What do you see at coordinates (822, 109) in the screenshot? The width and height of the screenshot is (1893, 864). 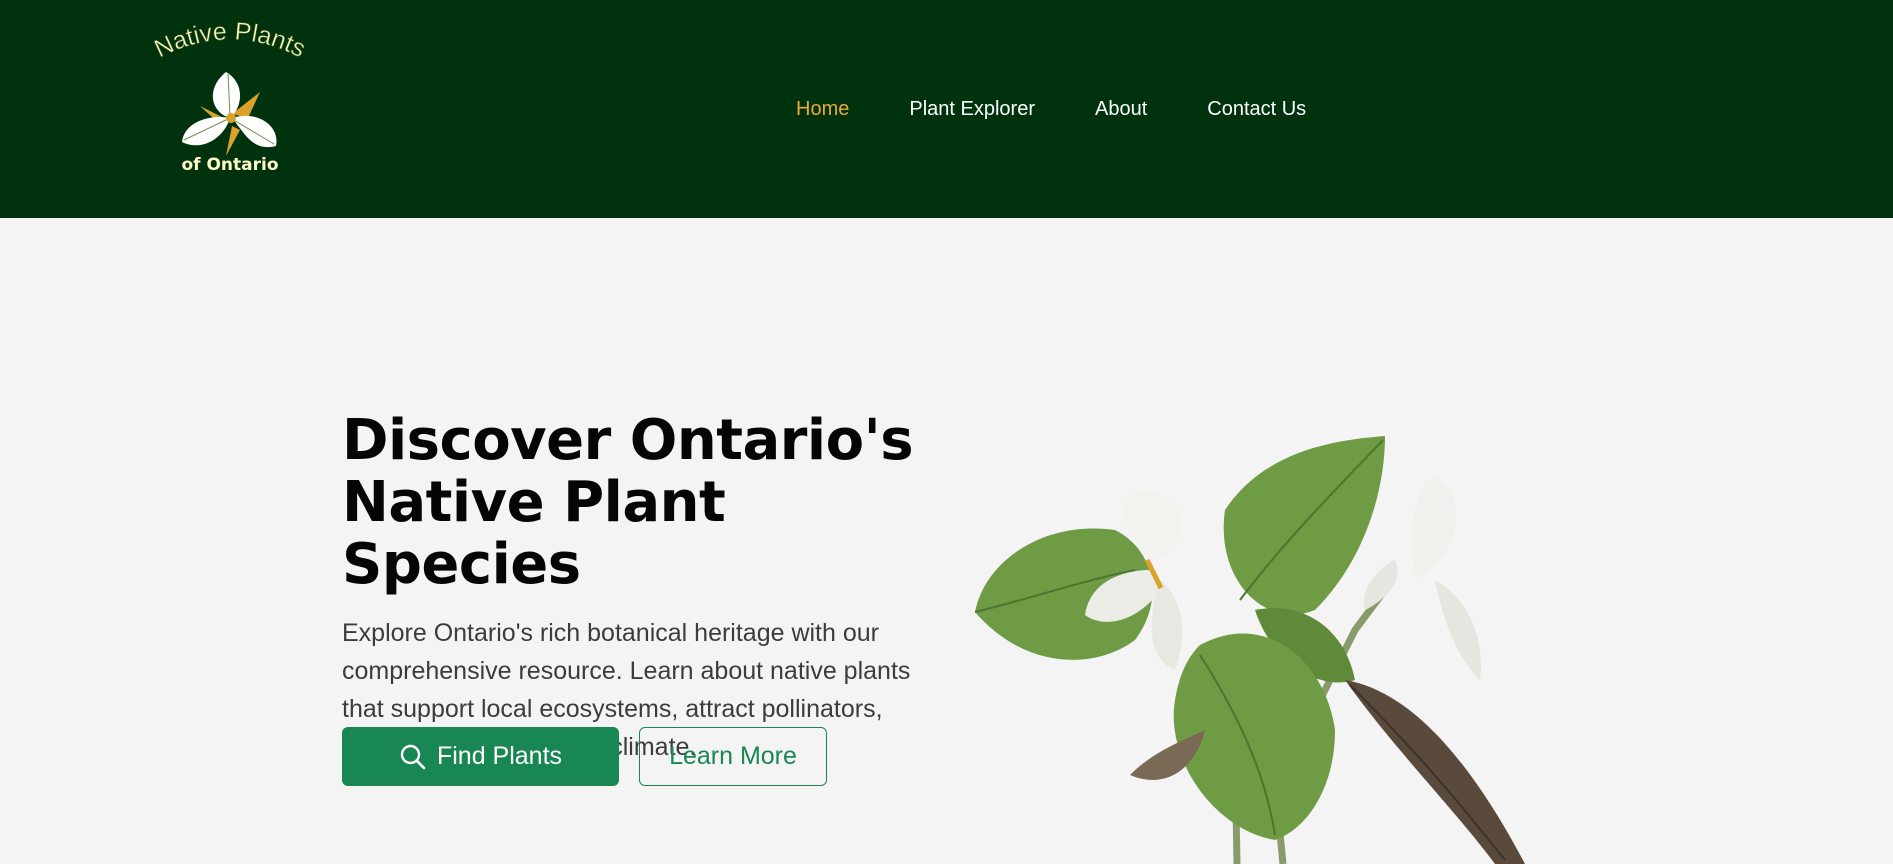 I see `nav-link-home: Home` at bounding box center [822, 109].